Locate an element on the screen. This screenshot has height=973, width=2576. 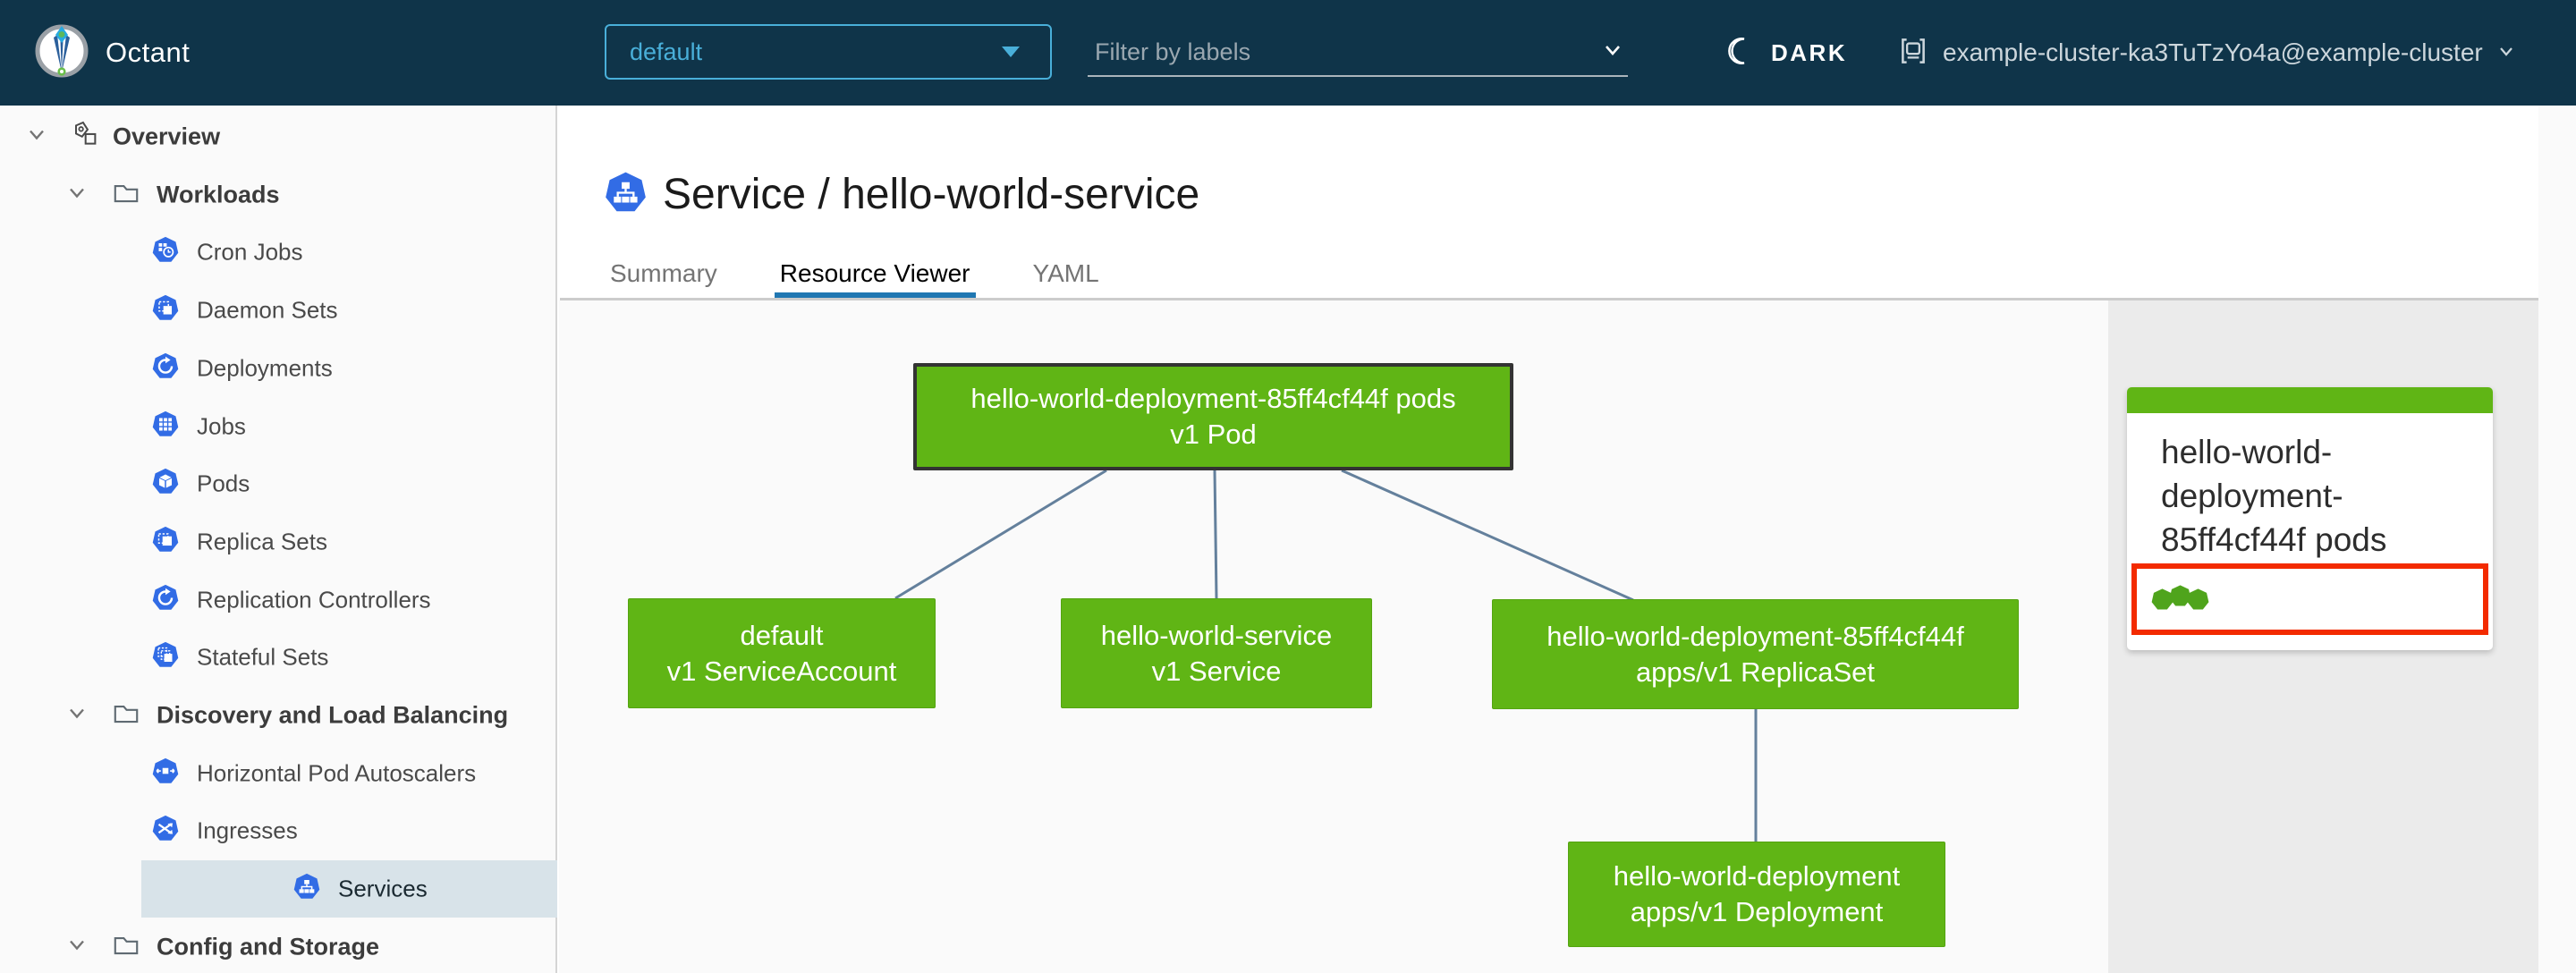
theme-toggle-button: DARK is located at coordinates (1785, 53).